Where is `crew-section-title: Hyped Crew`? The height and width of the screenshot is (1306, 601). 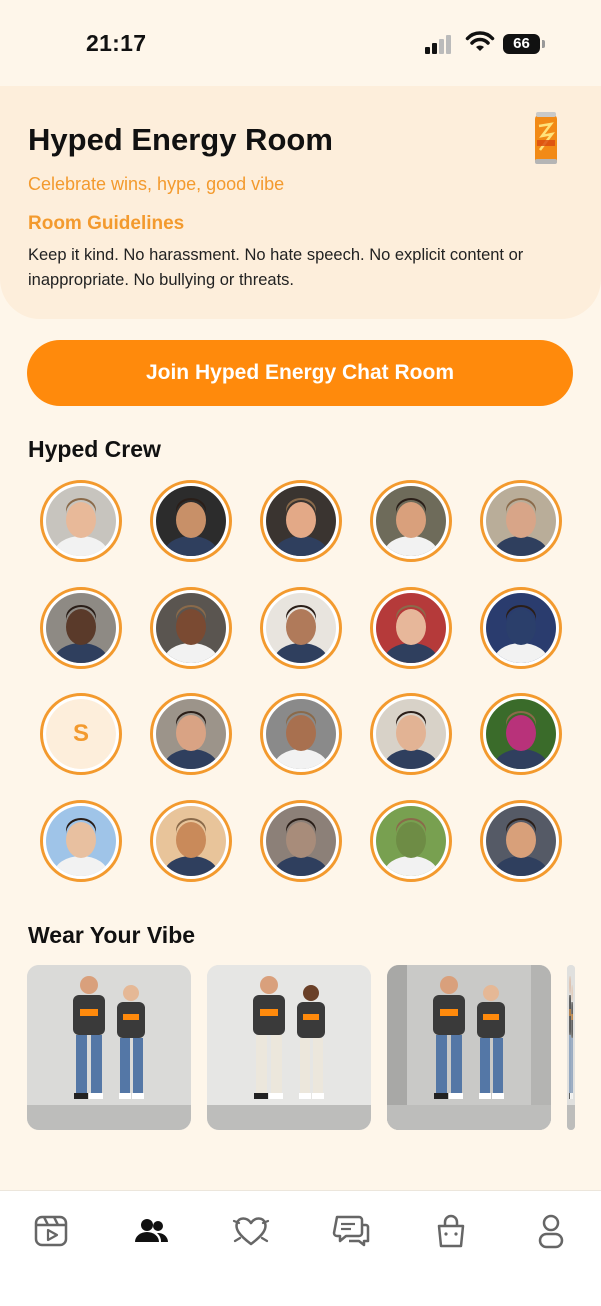
crew-section-title: Hyped Crew is located at coordinates (94, 449).